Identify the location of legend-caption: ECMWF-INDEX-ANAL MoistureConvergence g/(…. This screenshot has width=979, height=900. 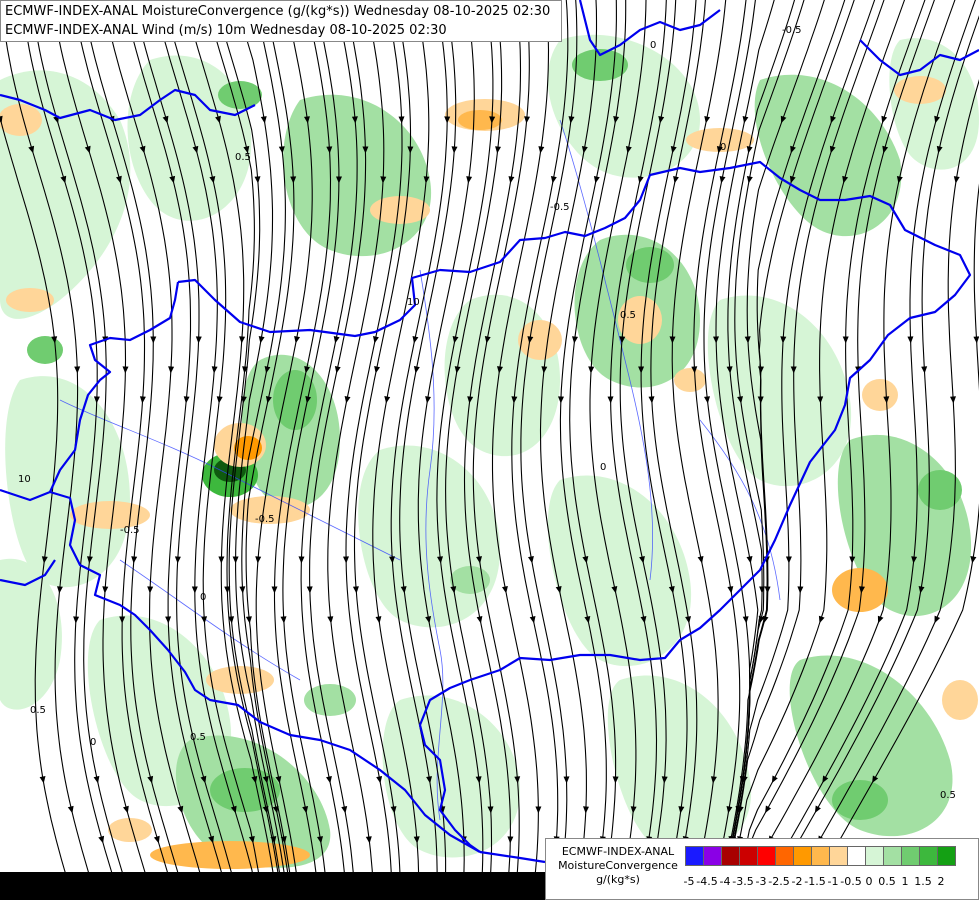
(618, 866).